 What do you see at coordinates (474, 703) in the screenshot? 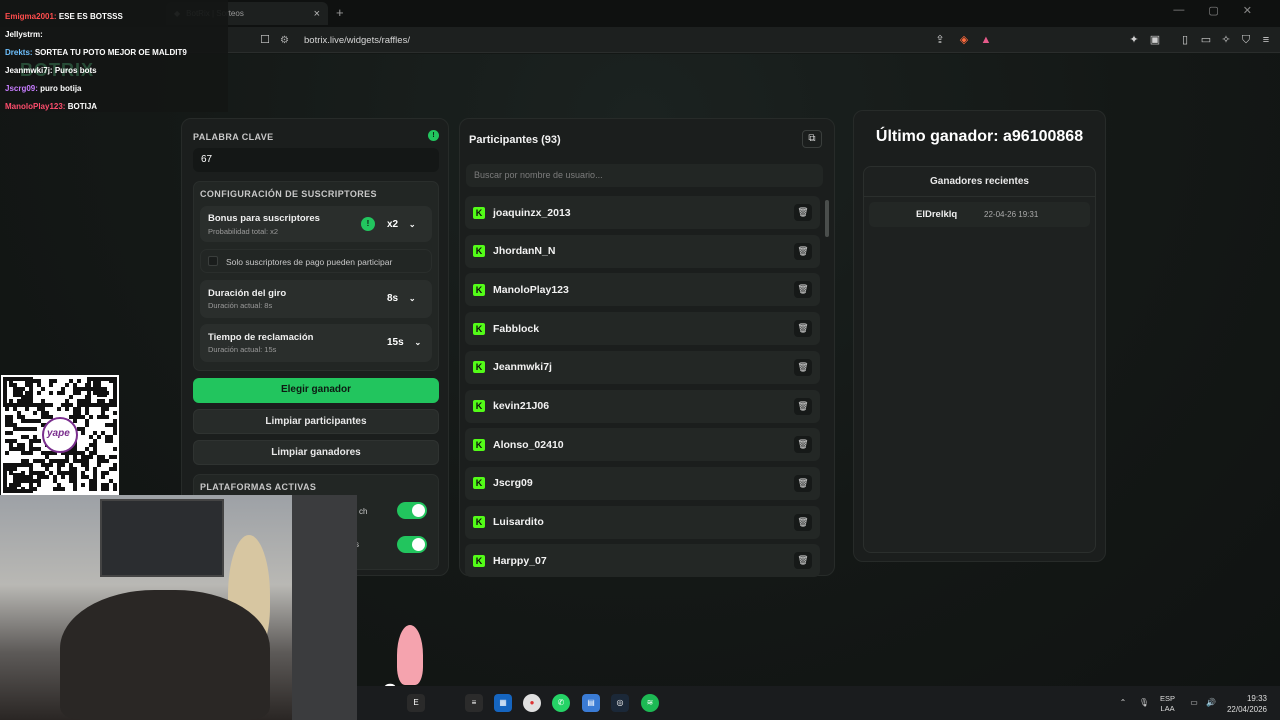
I see `app-icon: ≡` at bounding box center [474, 703].